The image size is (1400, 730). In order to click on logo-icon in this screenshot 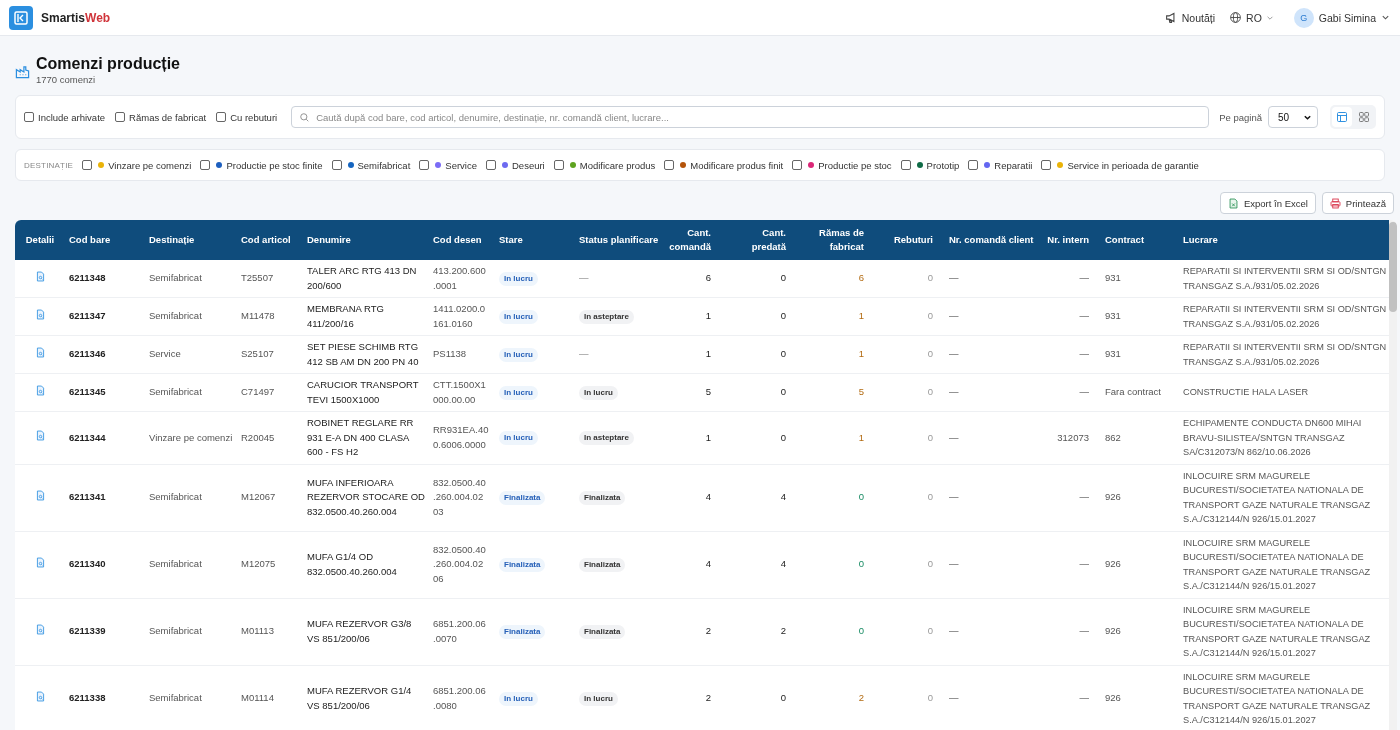, I will do `click(21, 17)`.